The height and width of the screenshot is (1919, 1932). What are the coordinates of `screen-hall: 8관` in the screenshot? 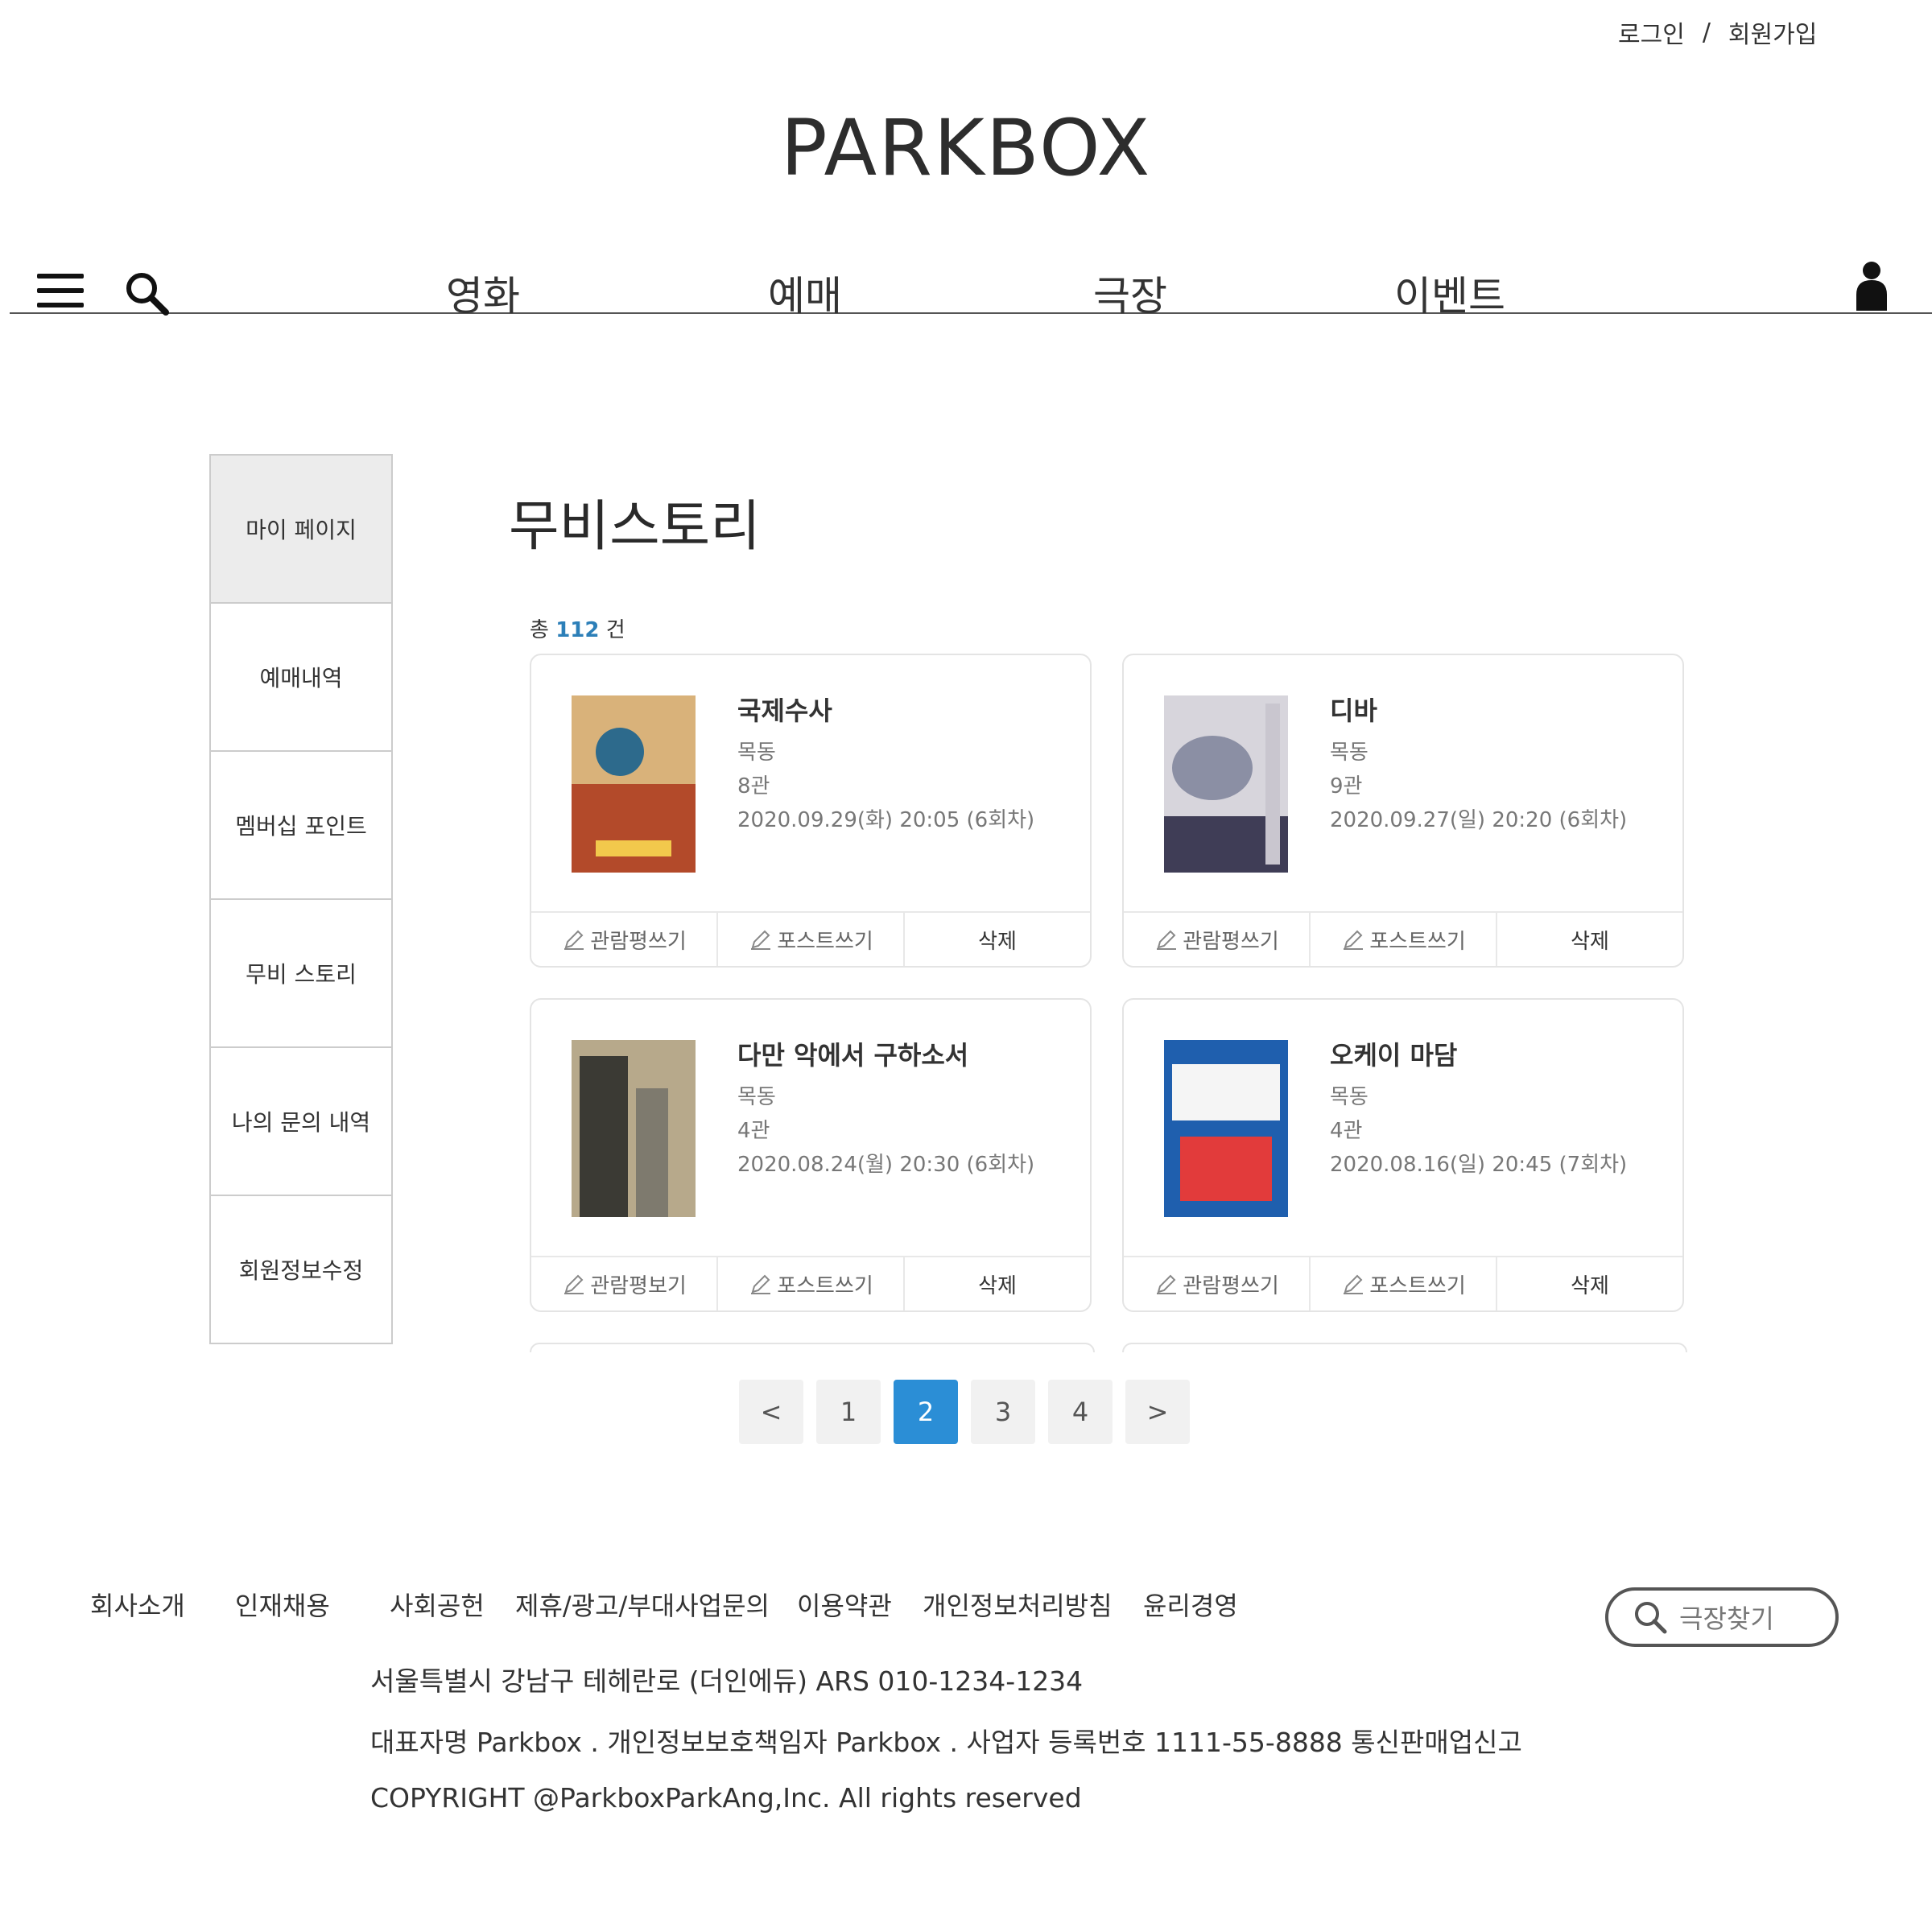 It's located at (753, 786).